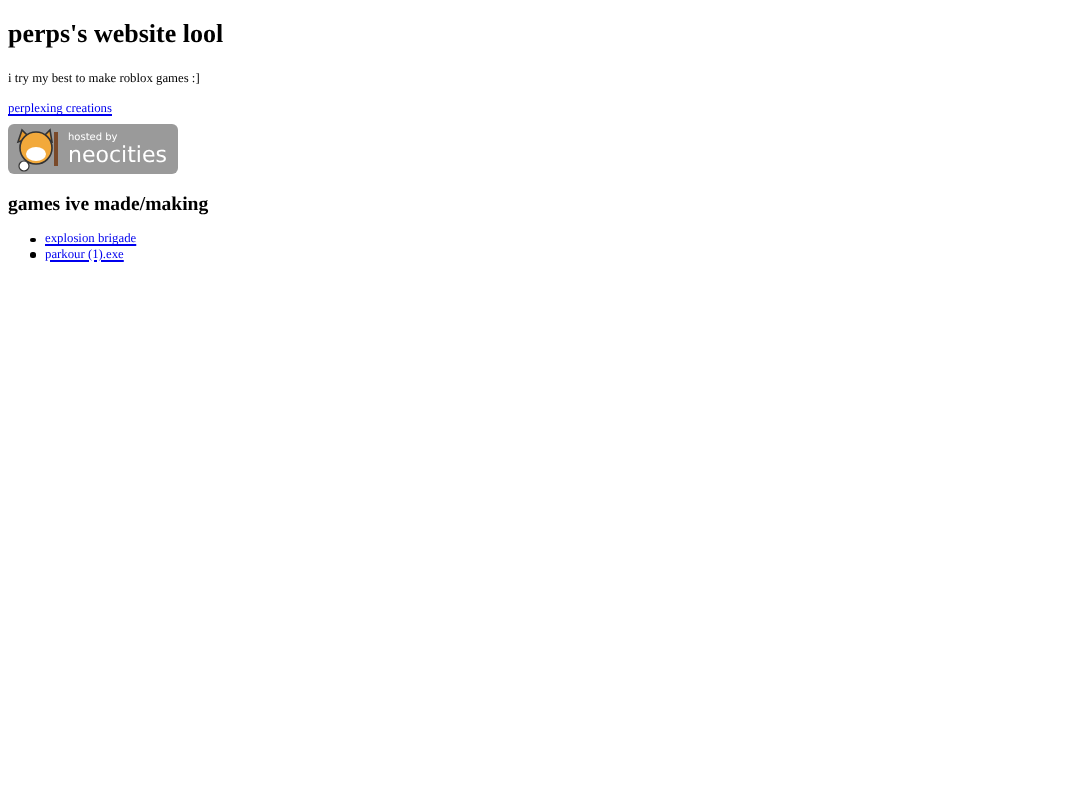  Describe the element at coordinates (117, 33) in the screenshot. I see `page-title: perps's website lool` at that location.